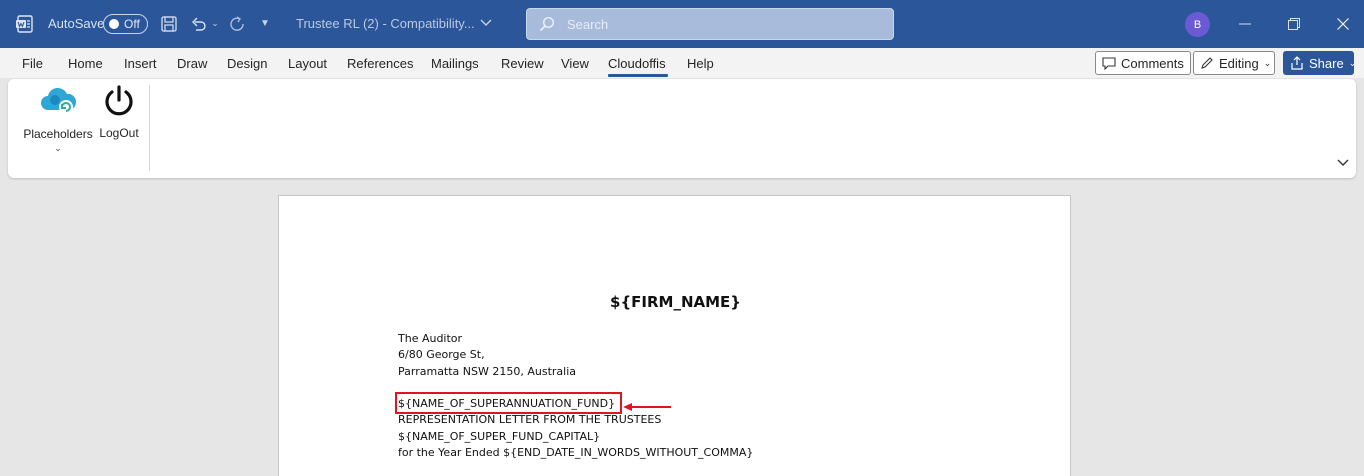 The image size is (1364, 476). I want to click on share-label: Share, so click(1326, 63).